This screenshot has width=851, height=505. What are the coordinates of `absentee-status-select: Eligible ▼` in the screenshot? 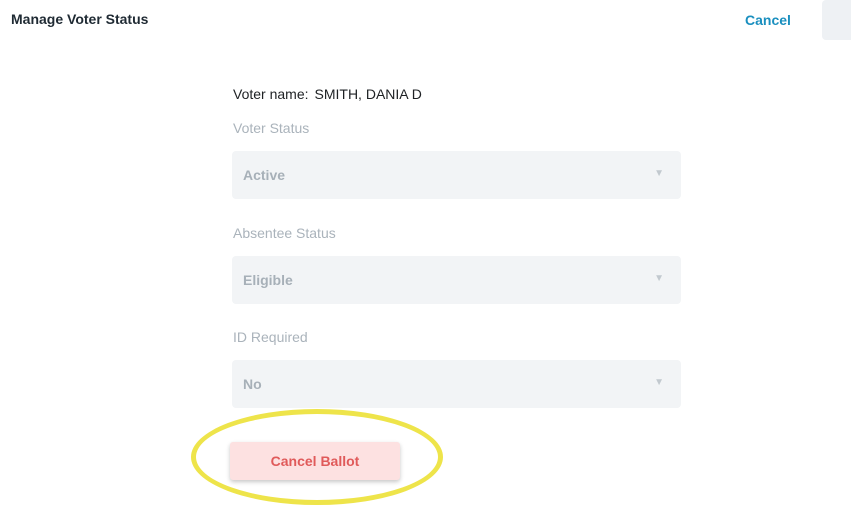 It's located at (456, 280).